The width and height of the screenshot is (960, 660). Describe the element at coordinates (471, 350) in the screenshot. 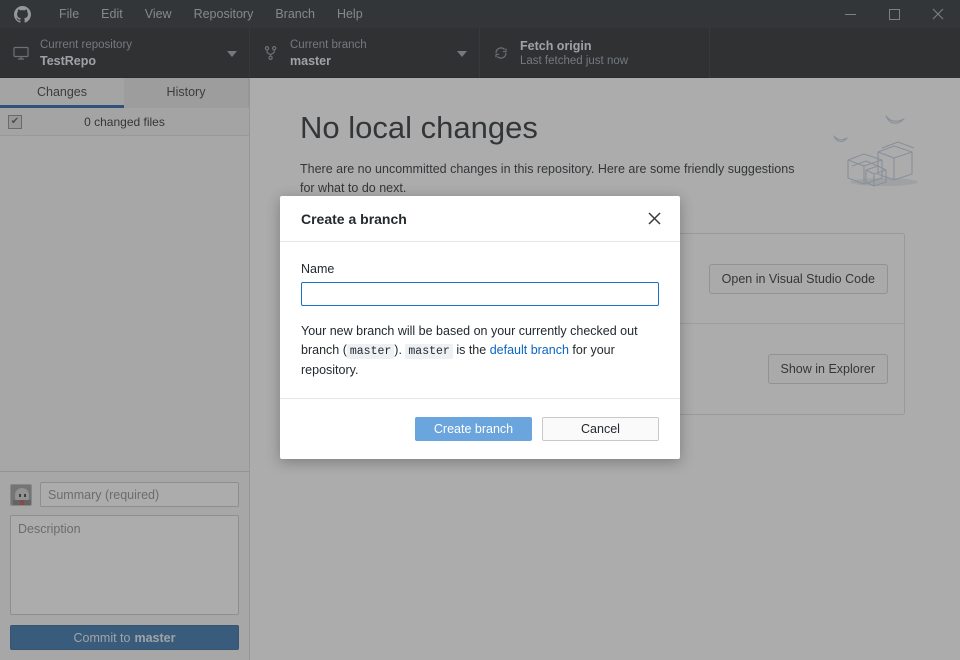

I see `dialog-desc-part3: is the` at that location.